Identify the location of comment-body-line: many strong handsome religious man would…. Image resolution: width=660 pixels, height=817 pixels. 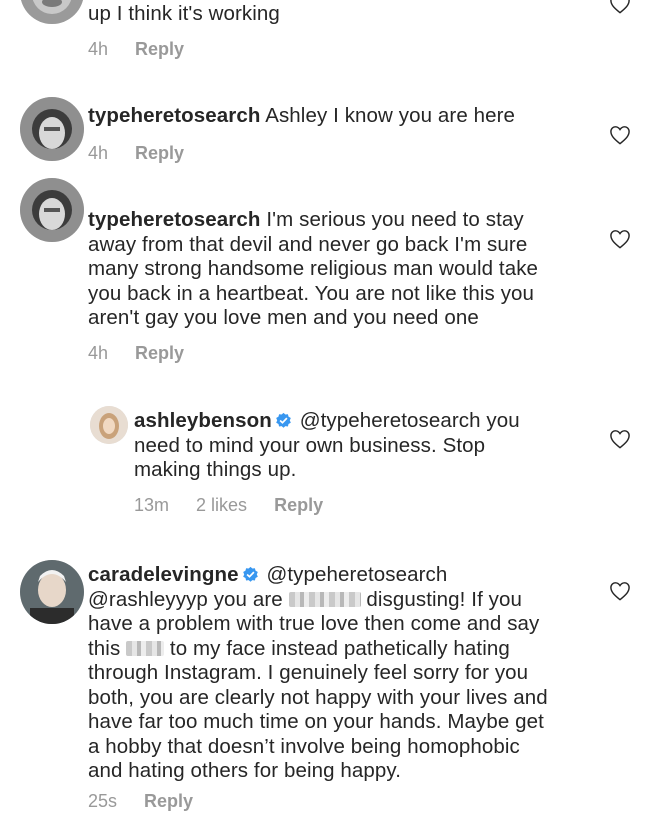
(313, 268).